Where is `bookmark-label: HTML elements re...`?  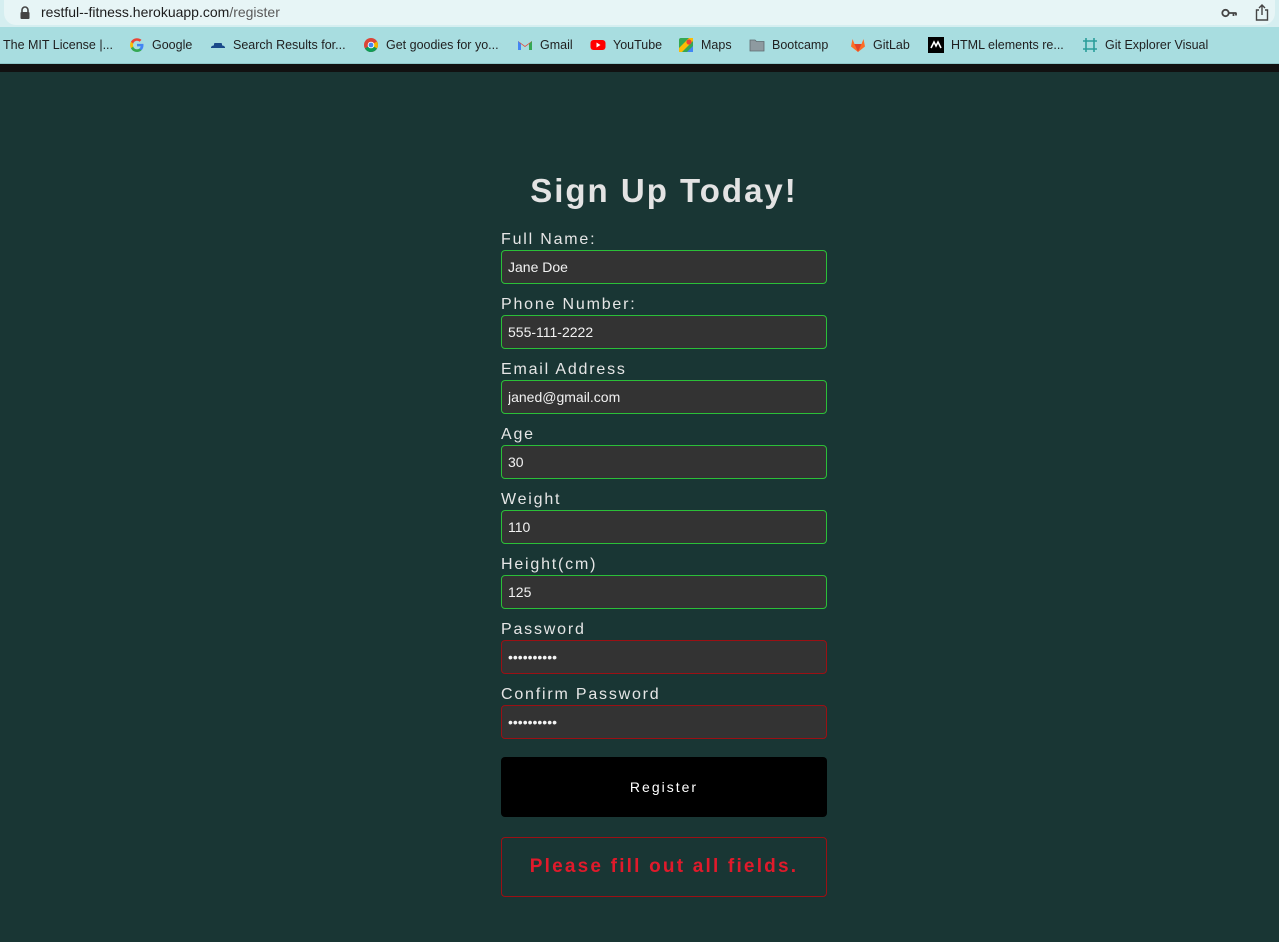 bookmark-label: HTML elements re... is located at coordinates (1007, 45).